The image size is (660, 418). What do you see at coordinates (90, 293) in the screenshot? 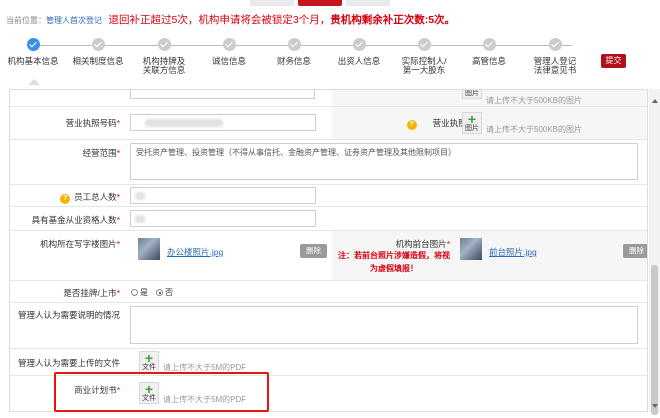
I see `label-text: 是否挂牌/上市` at bounding box center [90, 293].